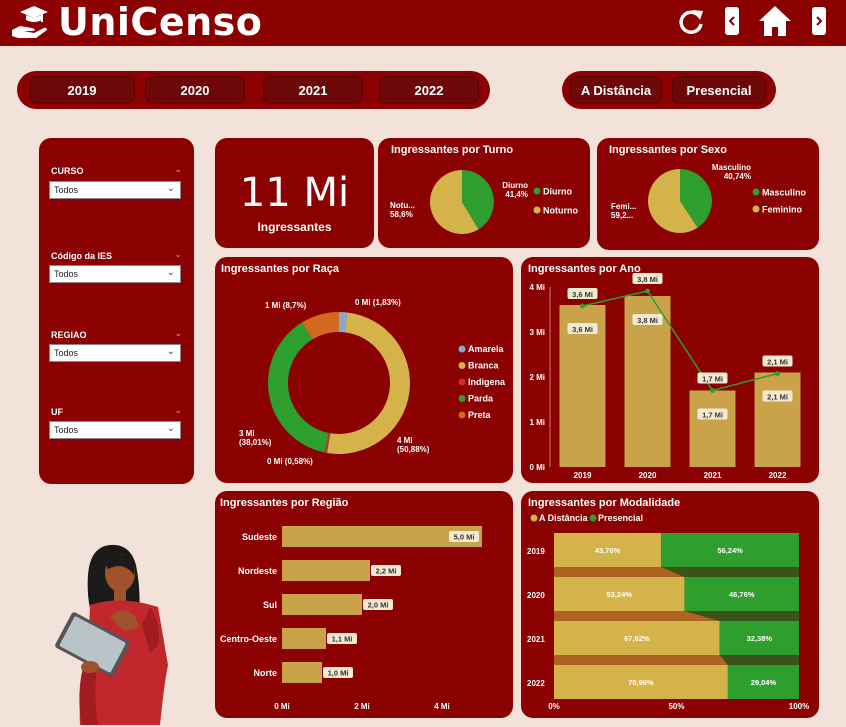 The height and width of the screenshot is (727, 846). Describe the element at coordinates (775, 21) in the screenshot. I see `home-icon` at that location.